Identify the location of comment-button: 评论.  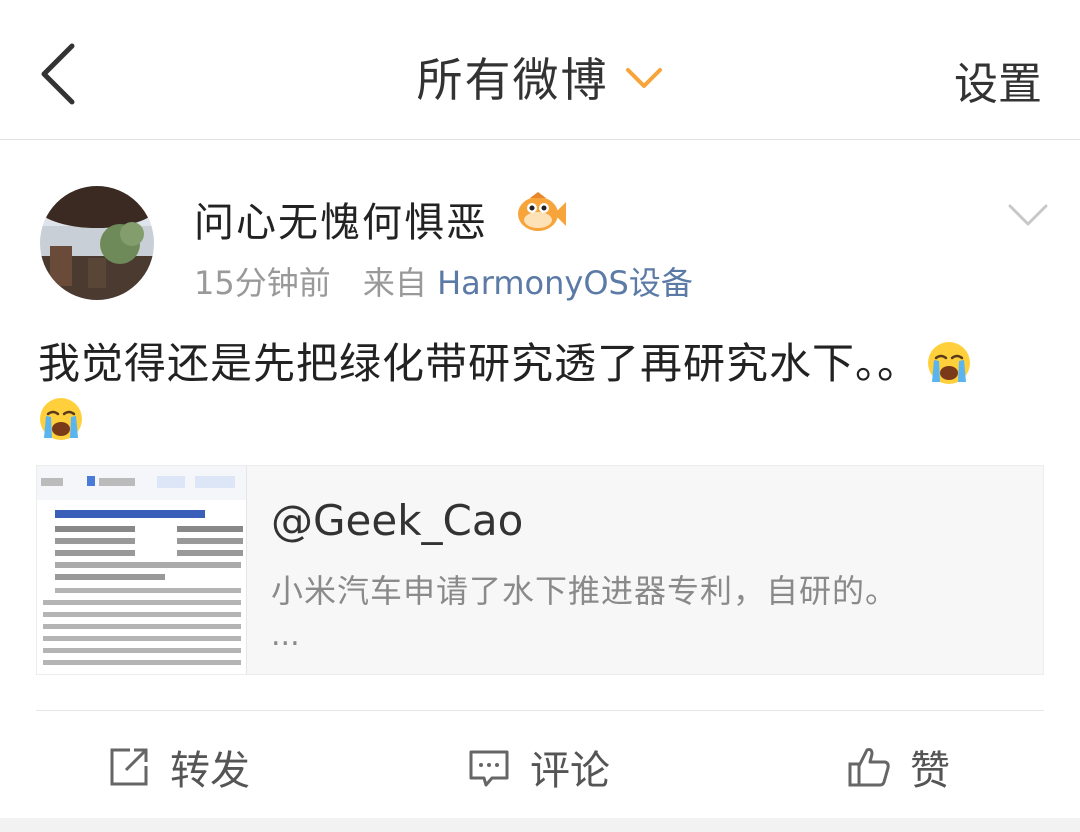
(538, 767).